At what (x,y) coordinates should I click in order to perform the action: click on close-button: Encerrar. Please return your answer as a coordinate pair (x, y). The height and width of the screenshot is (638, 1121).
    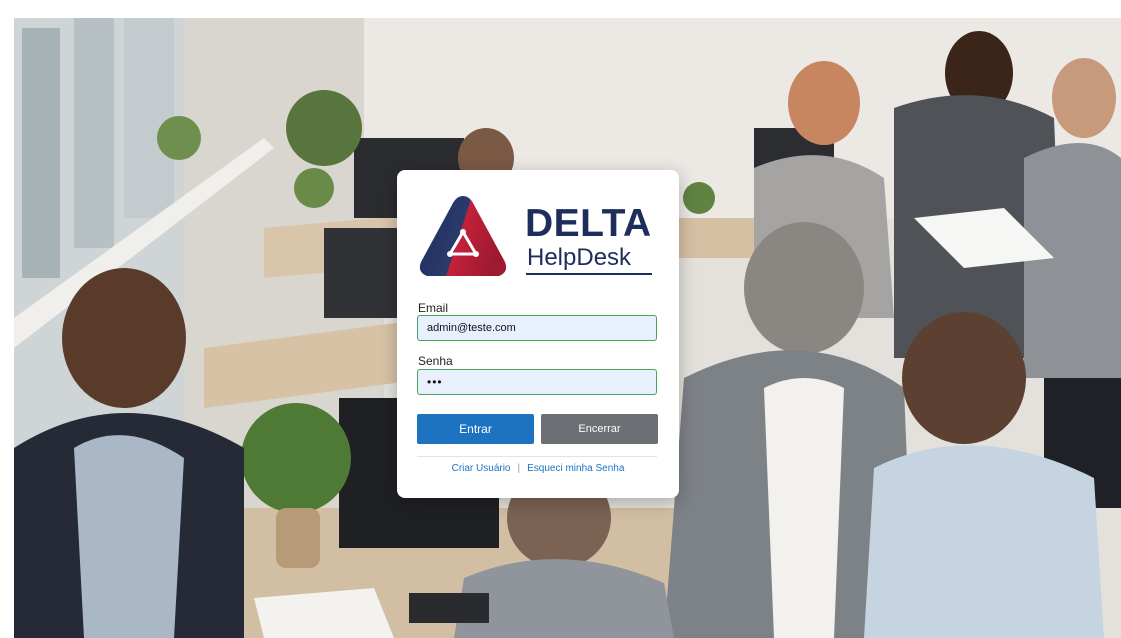
    Looking at the image, I should click on (599, 429).